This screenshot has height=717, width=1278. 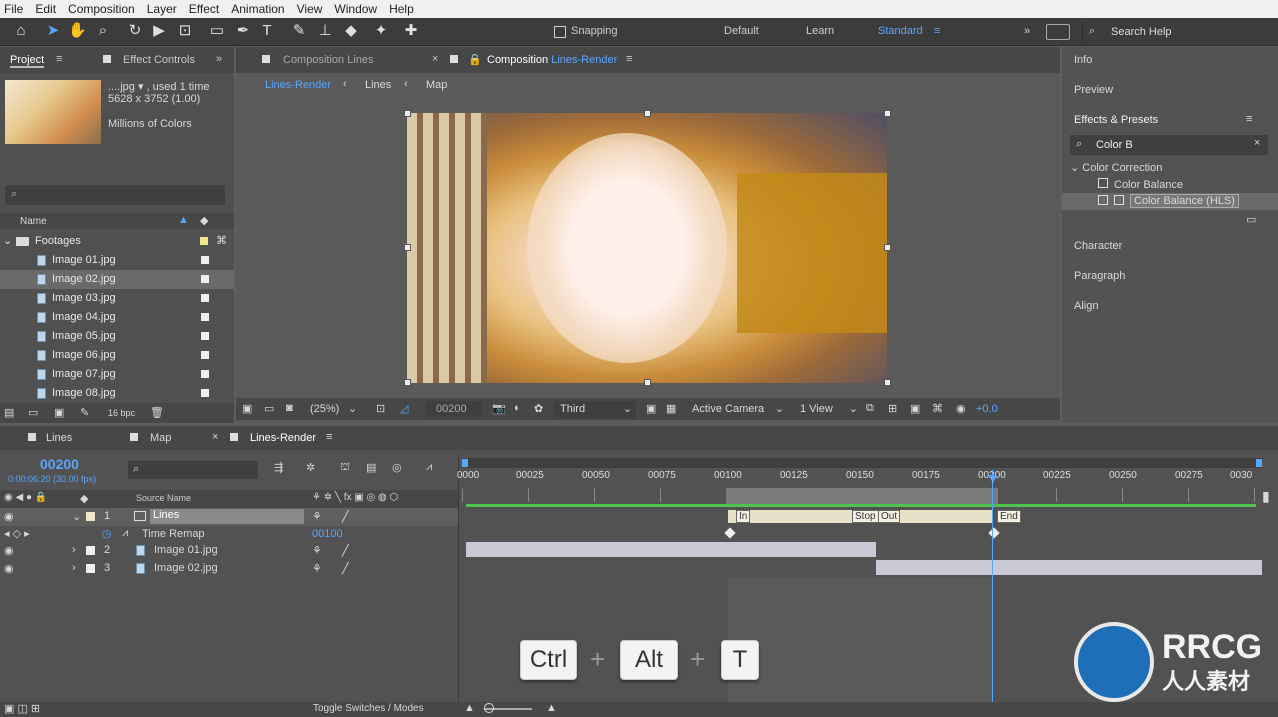 I want to click on keyframe-nav-icon: ◂ ◇ ▸, so click(x=17, y=533).